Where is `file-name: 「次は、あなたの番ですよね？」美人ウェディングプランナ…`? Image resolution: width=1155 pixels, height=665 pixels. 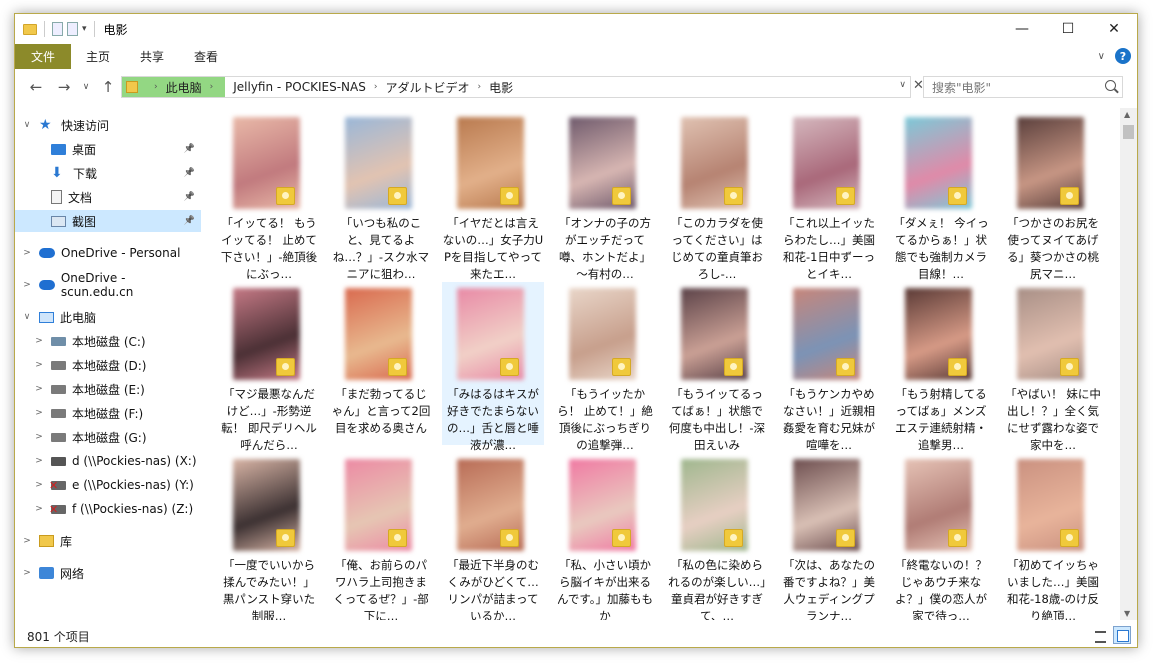 file-name: 「次は、あなたの番ですよね？」美人ウェディングプランナ… is located at coordinates (829, 589).